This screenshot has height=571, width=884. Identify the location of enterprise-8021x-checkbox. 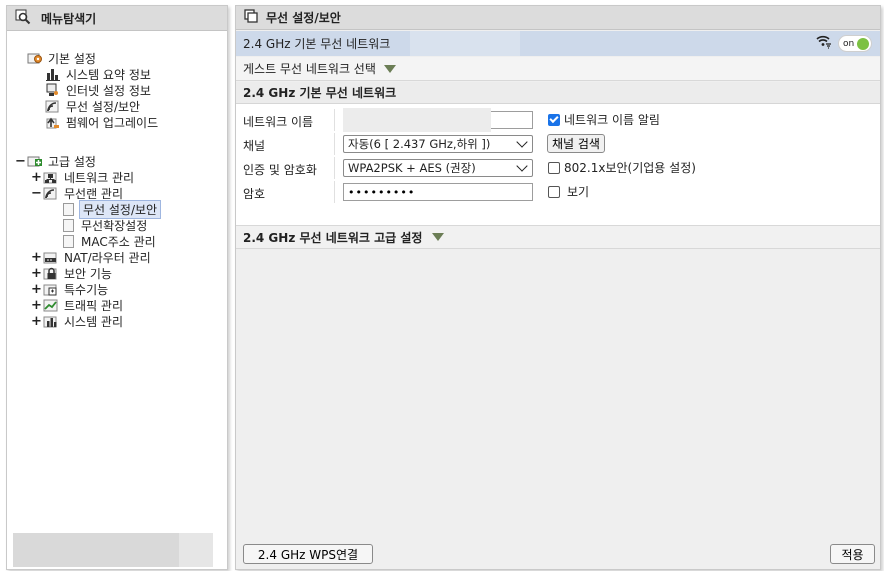
(554, 167).